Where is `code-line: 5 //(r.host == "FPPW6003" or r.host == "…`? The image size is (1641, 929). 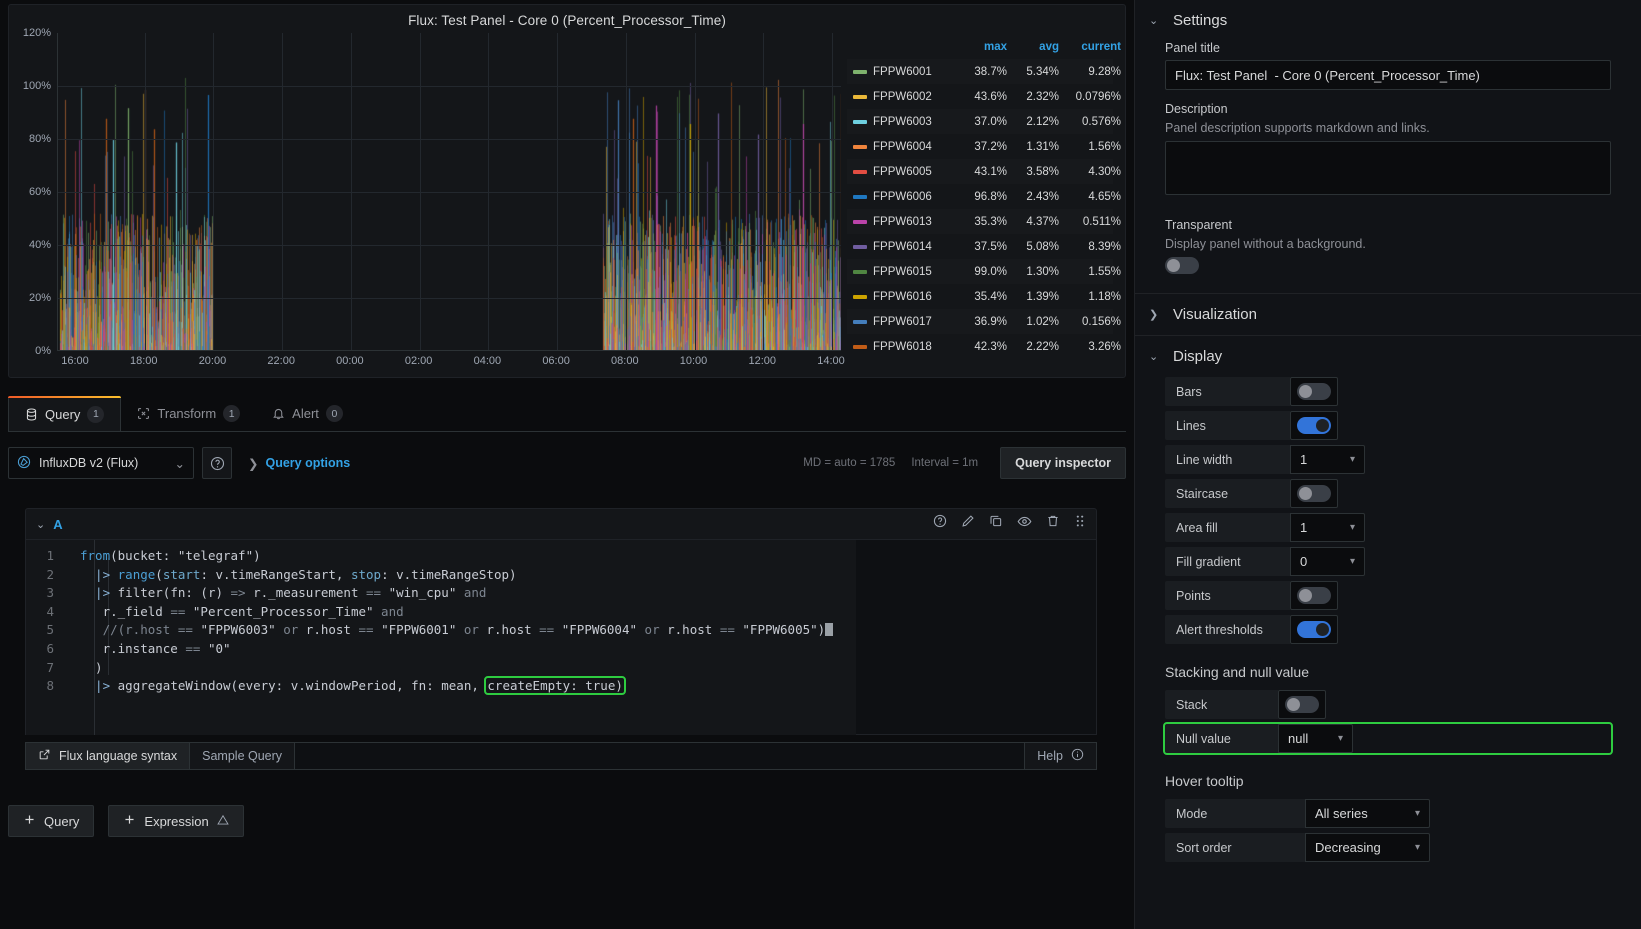 code-line: 5 //(r.host == "FPPW6003" or r.host == "… is located at coordinates (441, 630).